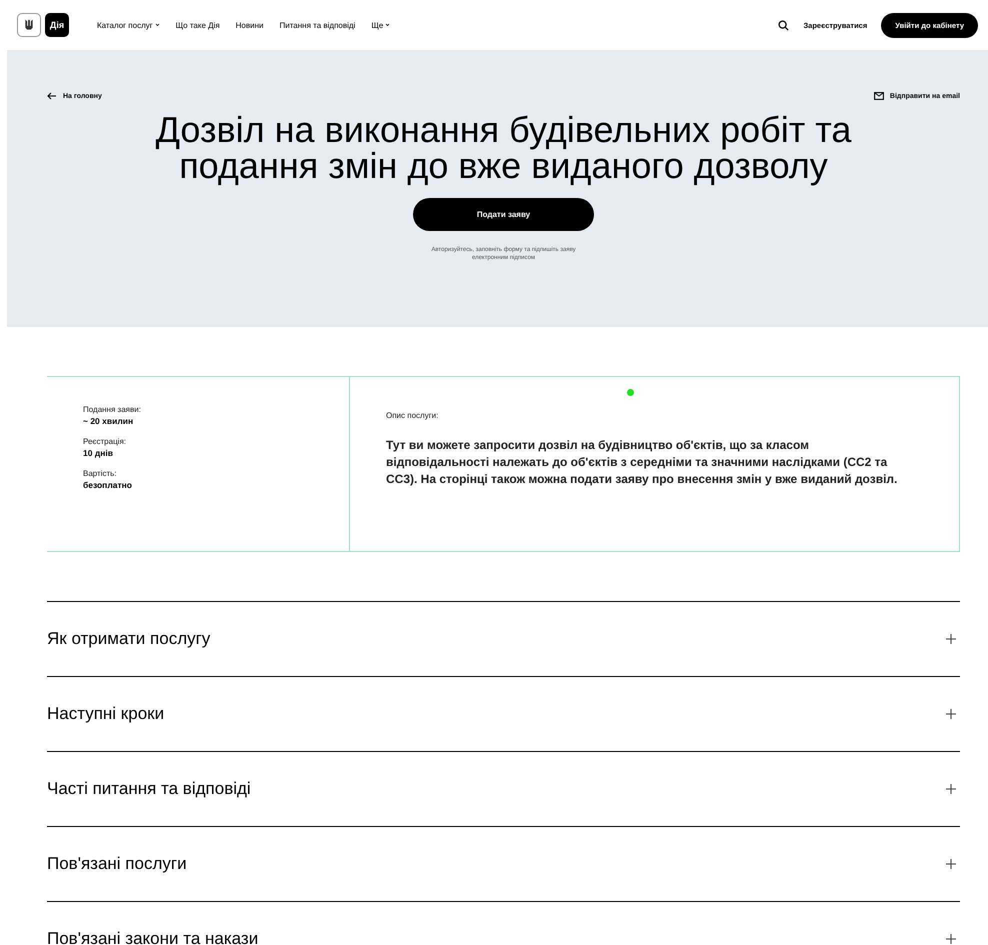 The height and width of the screenshot is (945, 988). What do you see at coordinates (57, 25) in the screenshot?
I see `logo: Дія` at bounding box center [57, 25].